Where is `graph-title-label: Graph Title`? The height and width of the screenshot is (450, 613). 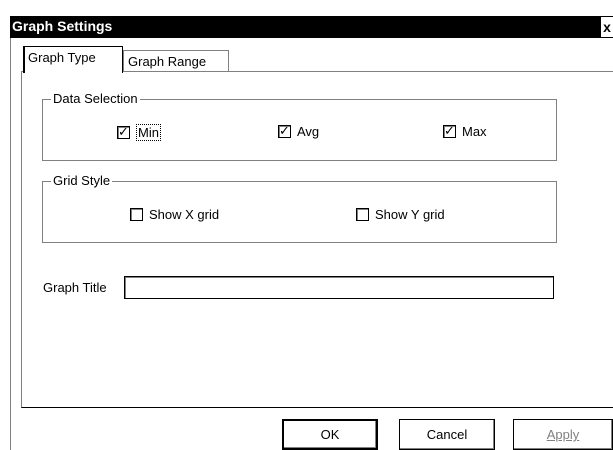
graph-title-label: Graph Title is located at coordinates (75, 287).